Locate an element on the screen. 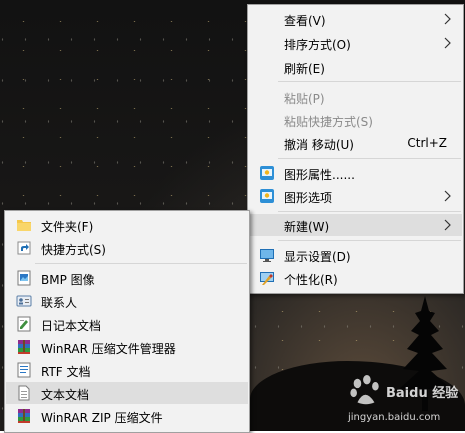 This screenshot has width=465, height=433. menu-item-undo-move: 撤消 移动(U) Ctrl+Z is located at coordinates (355, 143).